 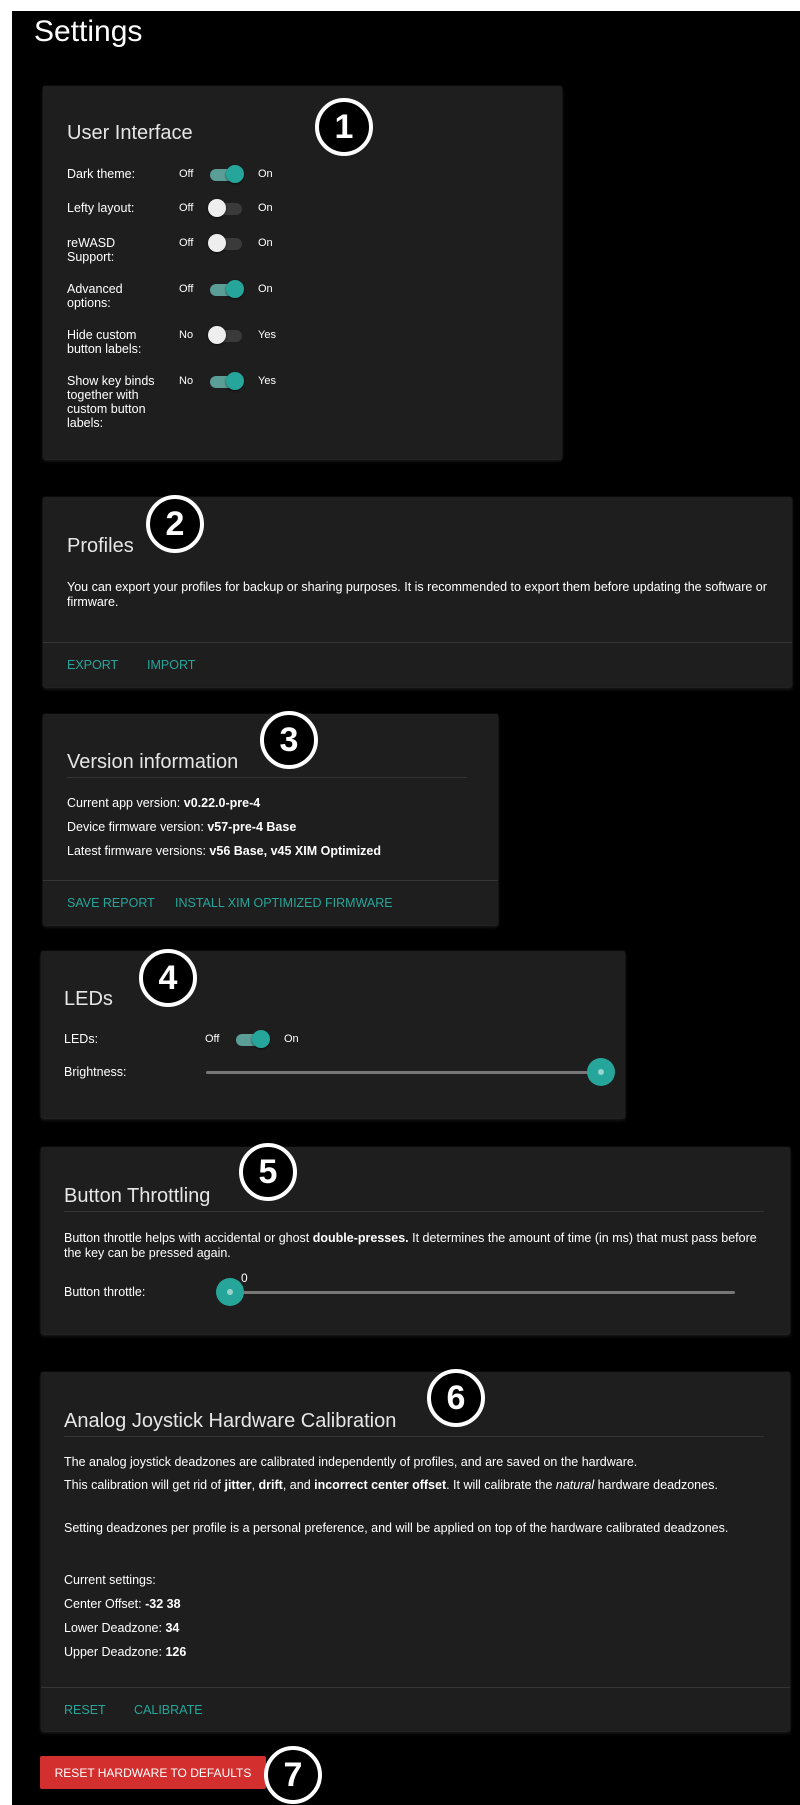 What do you see at coordinates (163, 1604) in the screenshot?
I see `center-offset-value: -32 38` at bounding box center [163, 1604].